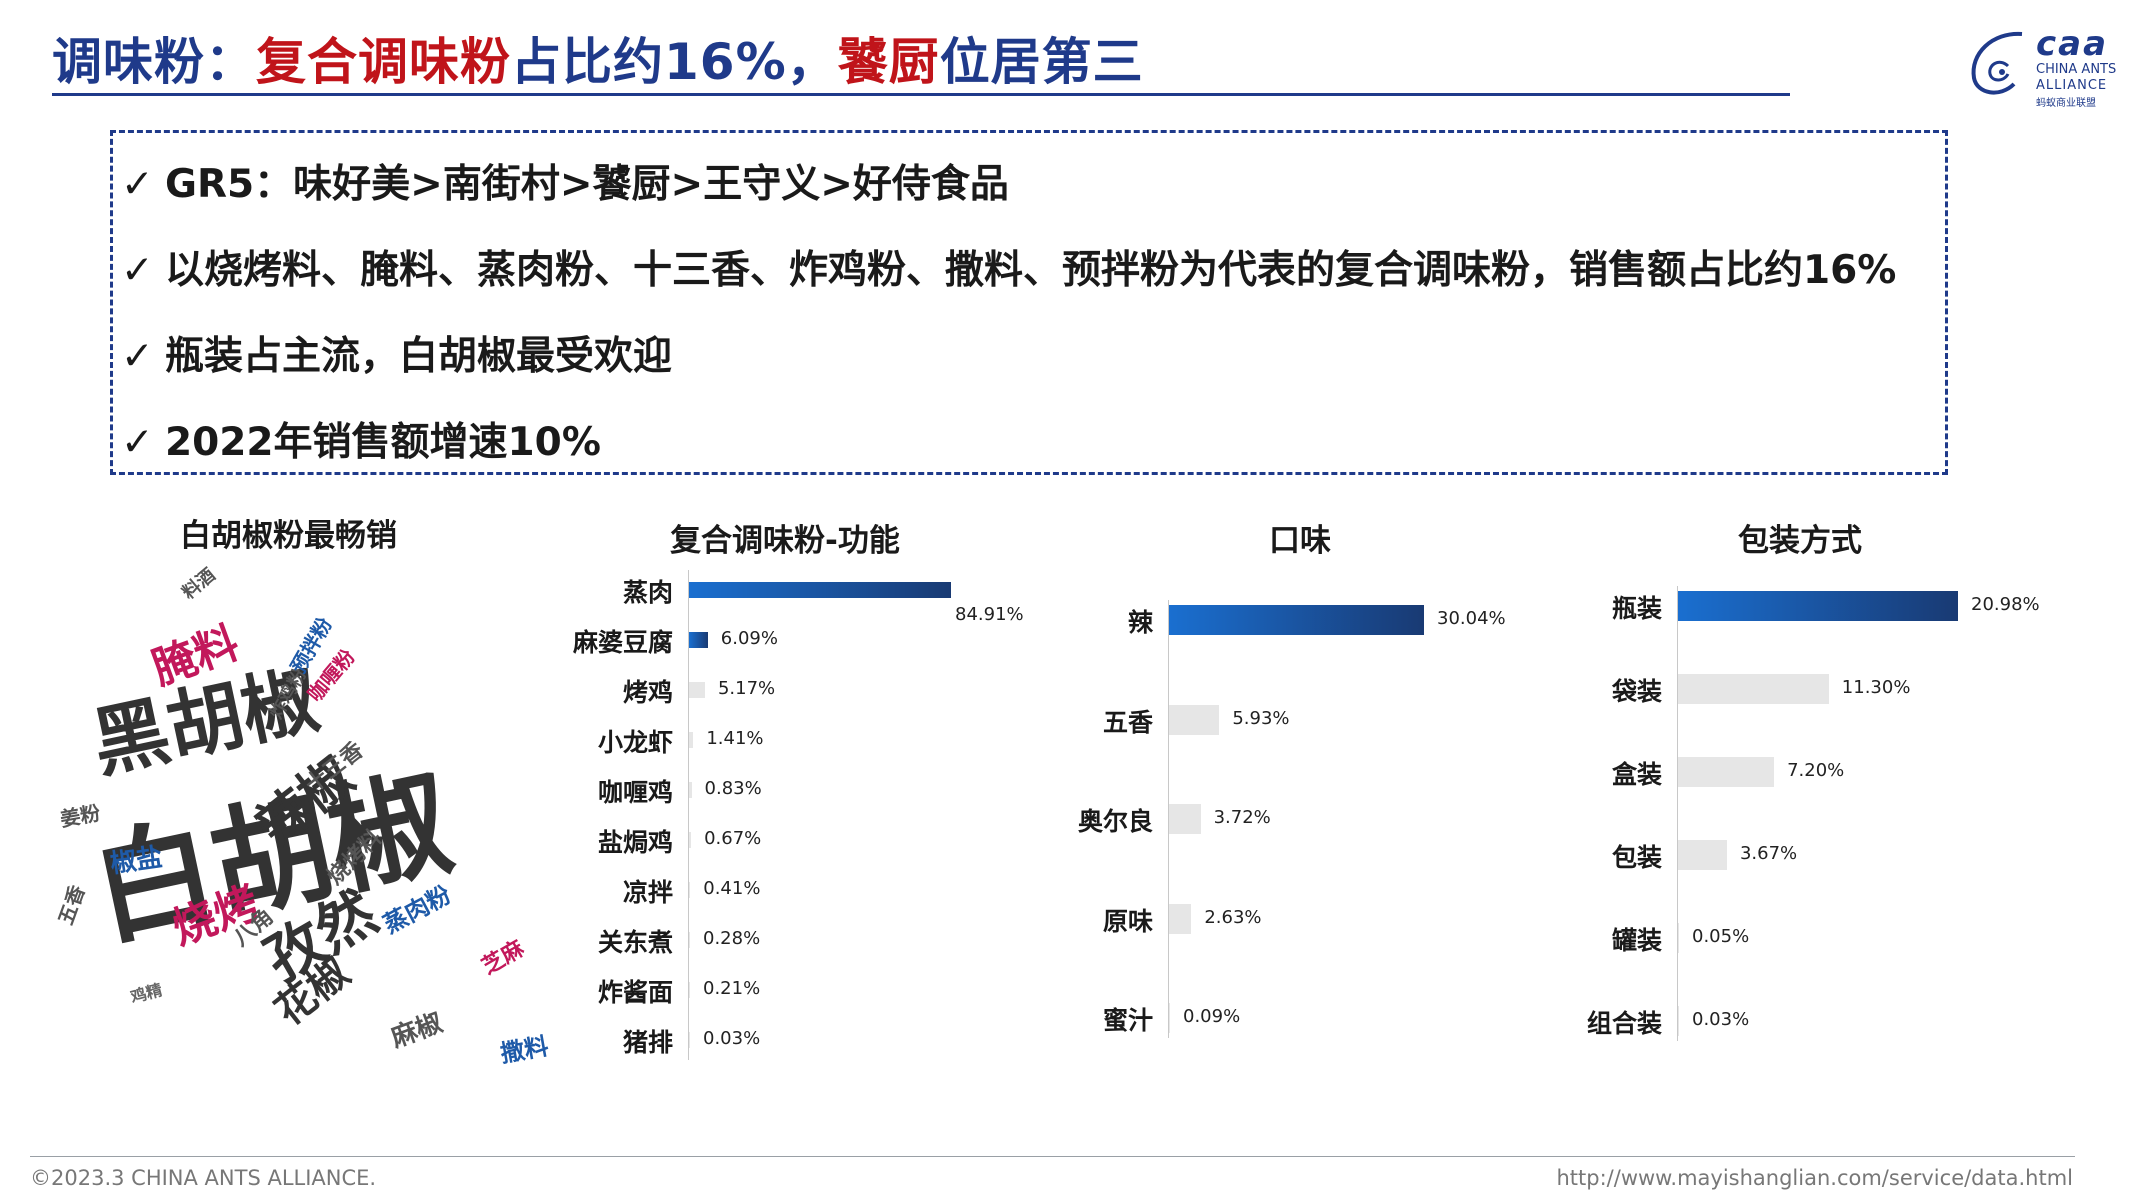 This screenshot has width=2133, height=1200. Describe the element at coordinates (1636, 774) in the screenshot. I see `category-label: 盒装` at that location.